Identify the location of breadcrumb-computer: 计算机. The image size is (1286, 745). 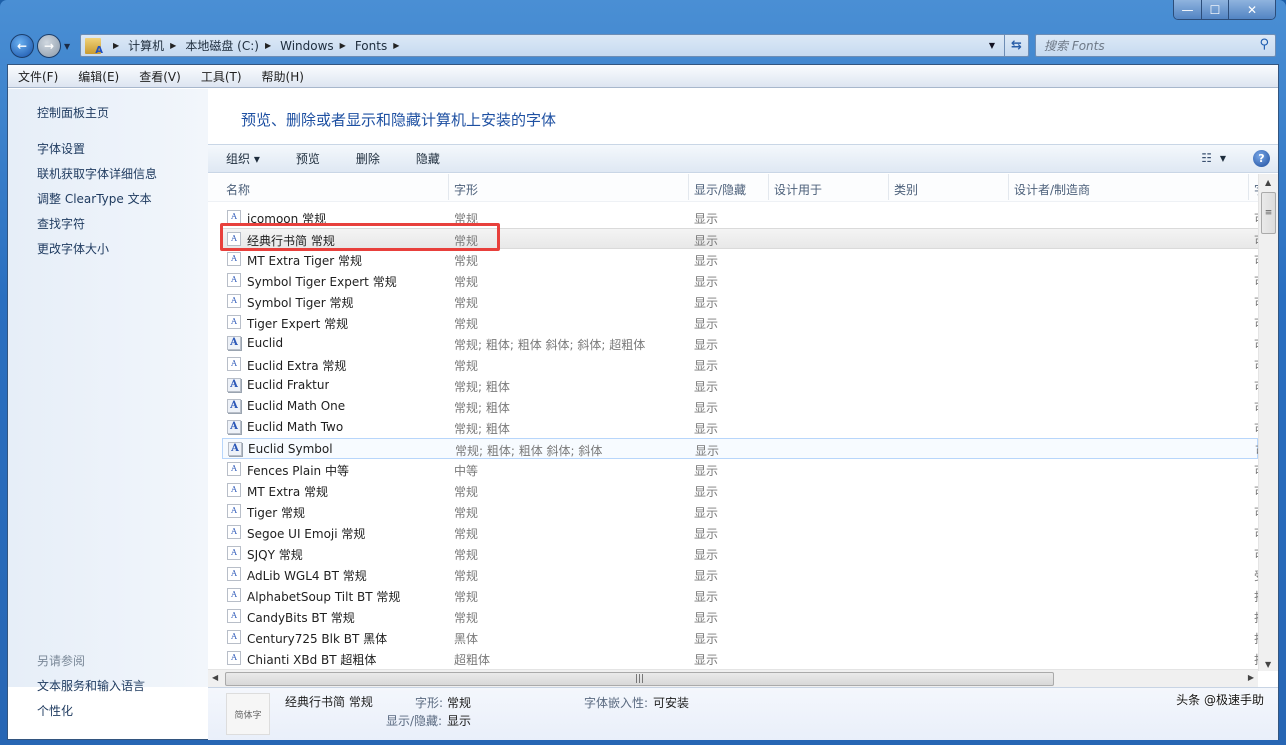
(146, 45).